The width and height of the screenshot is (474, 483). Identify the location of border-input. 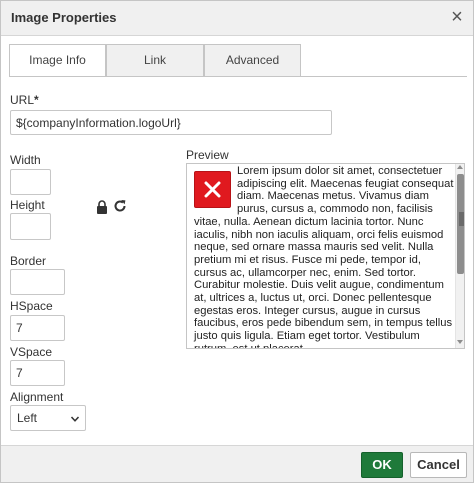
(37, 282).